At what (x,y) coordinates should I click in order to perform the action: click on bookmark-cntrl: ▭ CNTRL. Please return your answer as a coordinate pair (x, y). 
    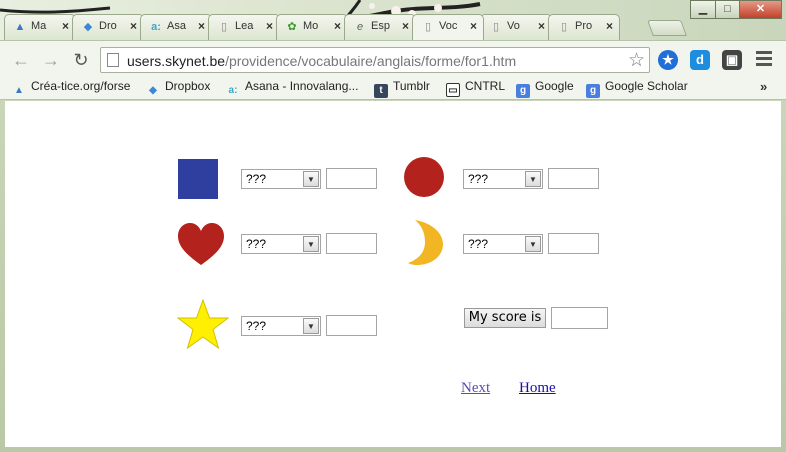
    Looking at the image, I should click on (475, 88).